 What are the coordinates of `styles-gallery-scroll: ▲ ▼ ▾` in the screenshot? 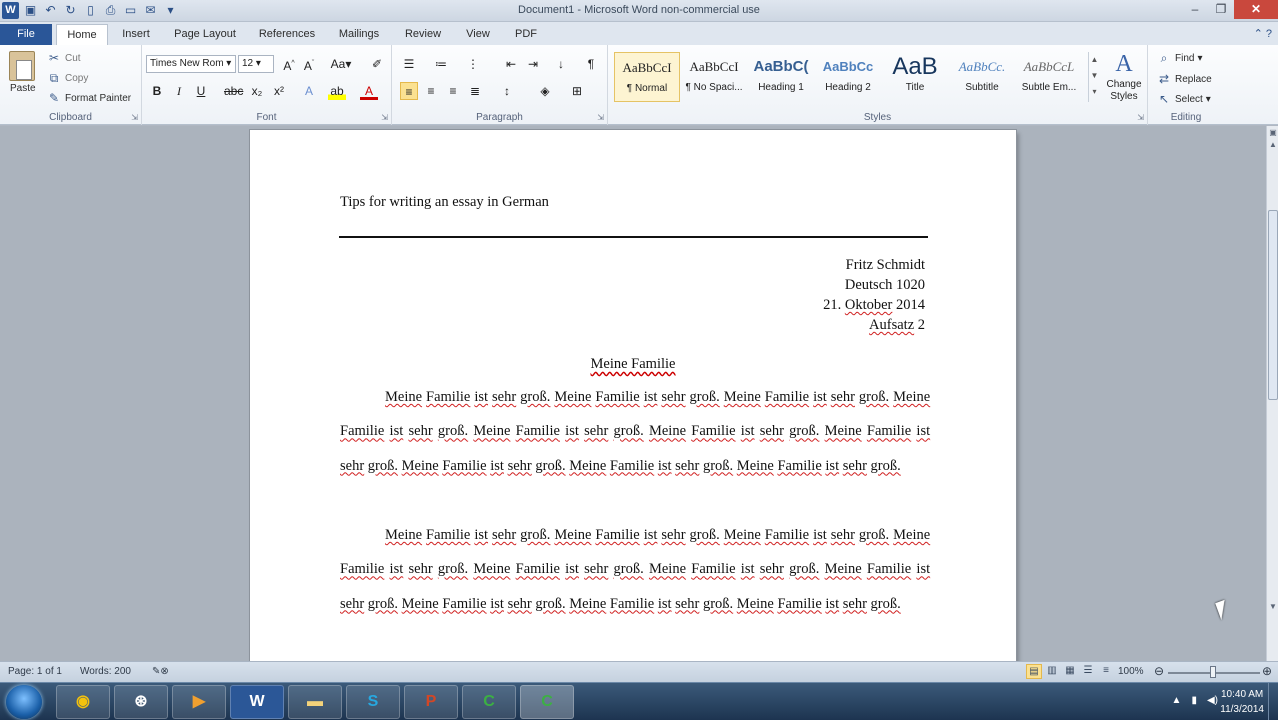 It's located at (1094, 77).